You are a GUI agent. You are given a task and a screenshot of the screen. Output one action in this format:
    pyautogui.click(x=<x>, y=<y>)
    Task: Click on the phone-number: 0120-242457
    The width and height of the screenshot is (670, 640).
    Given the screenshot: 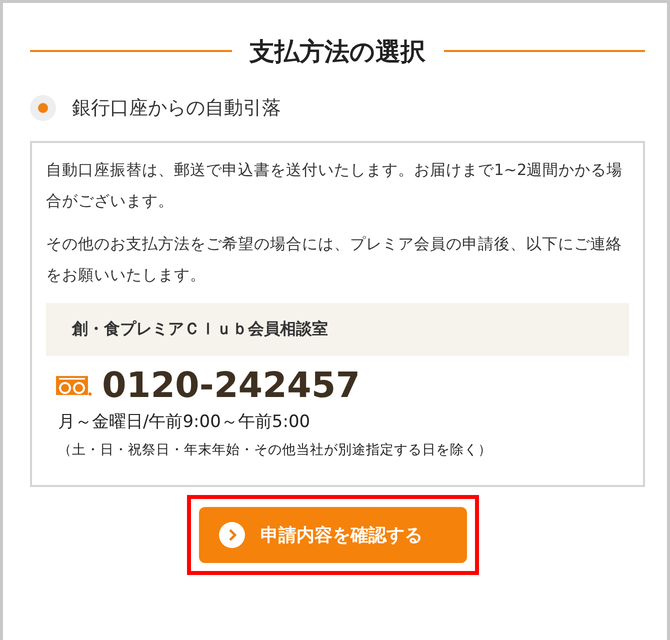 What is the action you would take?
    pyautogui.click(x=231, y=386)
    